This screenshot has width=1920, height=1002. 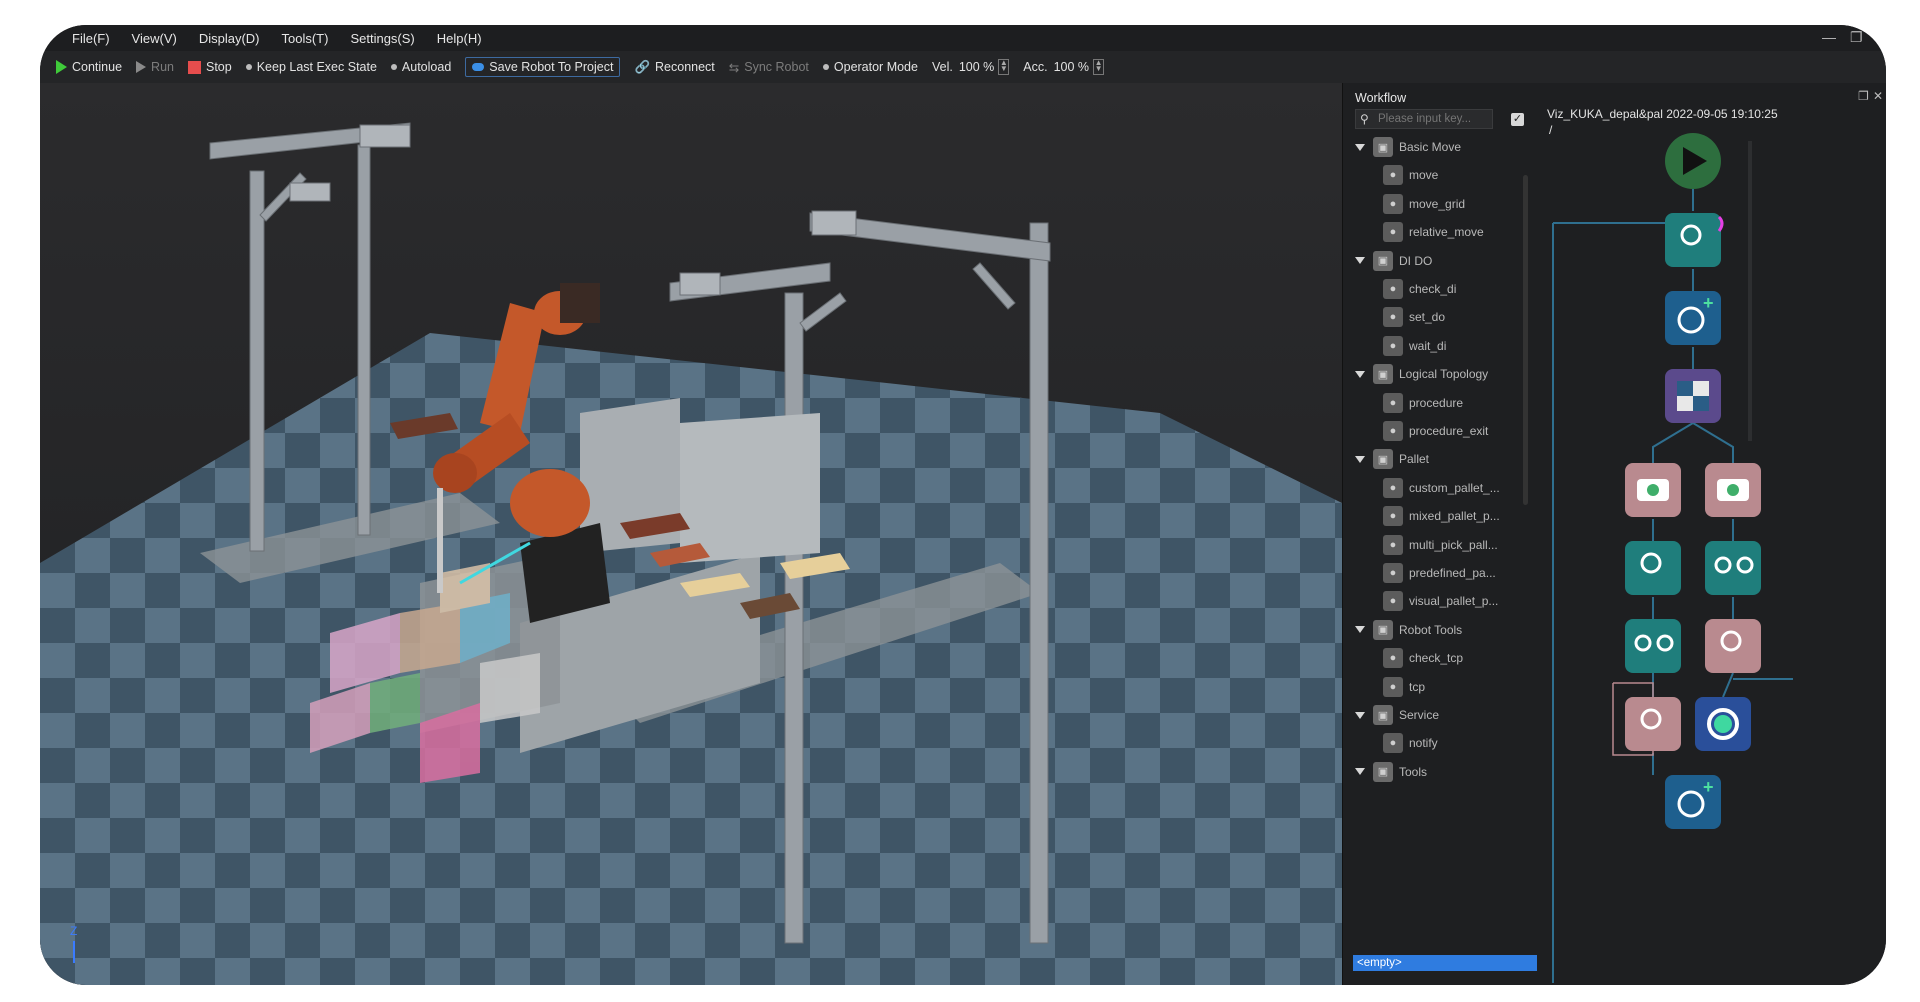 I want to click on acceleration-input: 100 %, so click(x=1071, y=67).